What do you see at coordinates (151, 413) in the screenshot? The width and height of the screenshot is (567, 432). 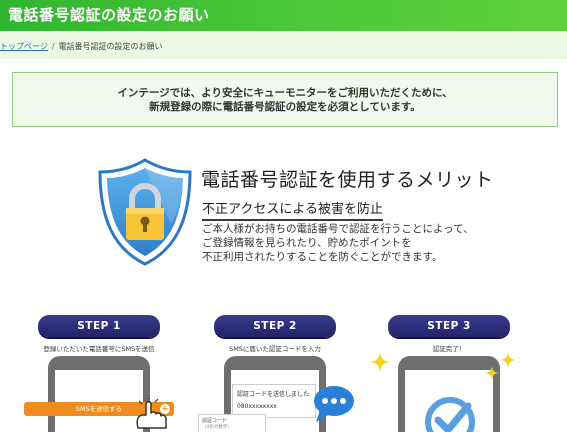 I see `pointing-hand-icon` at bounding box center [151, 413].